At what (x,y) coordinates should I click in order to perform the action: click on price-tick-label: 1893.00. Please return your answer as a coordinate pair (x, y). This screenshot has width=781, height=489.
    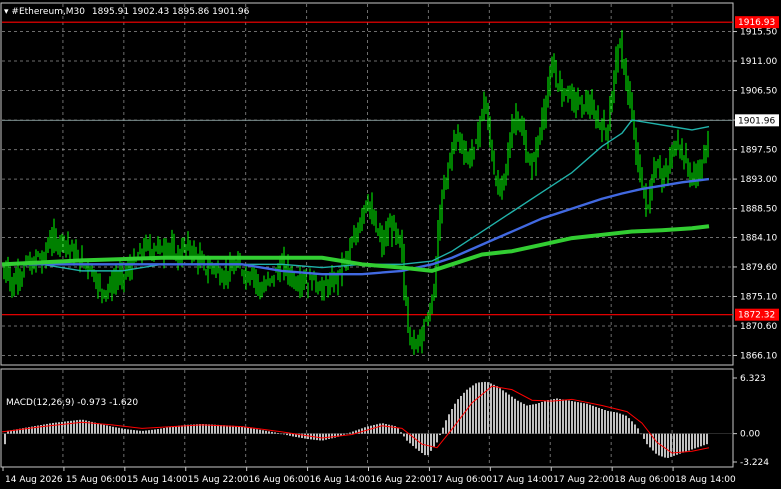
    Looking at the image, I should click on (758, 180).